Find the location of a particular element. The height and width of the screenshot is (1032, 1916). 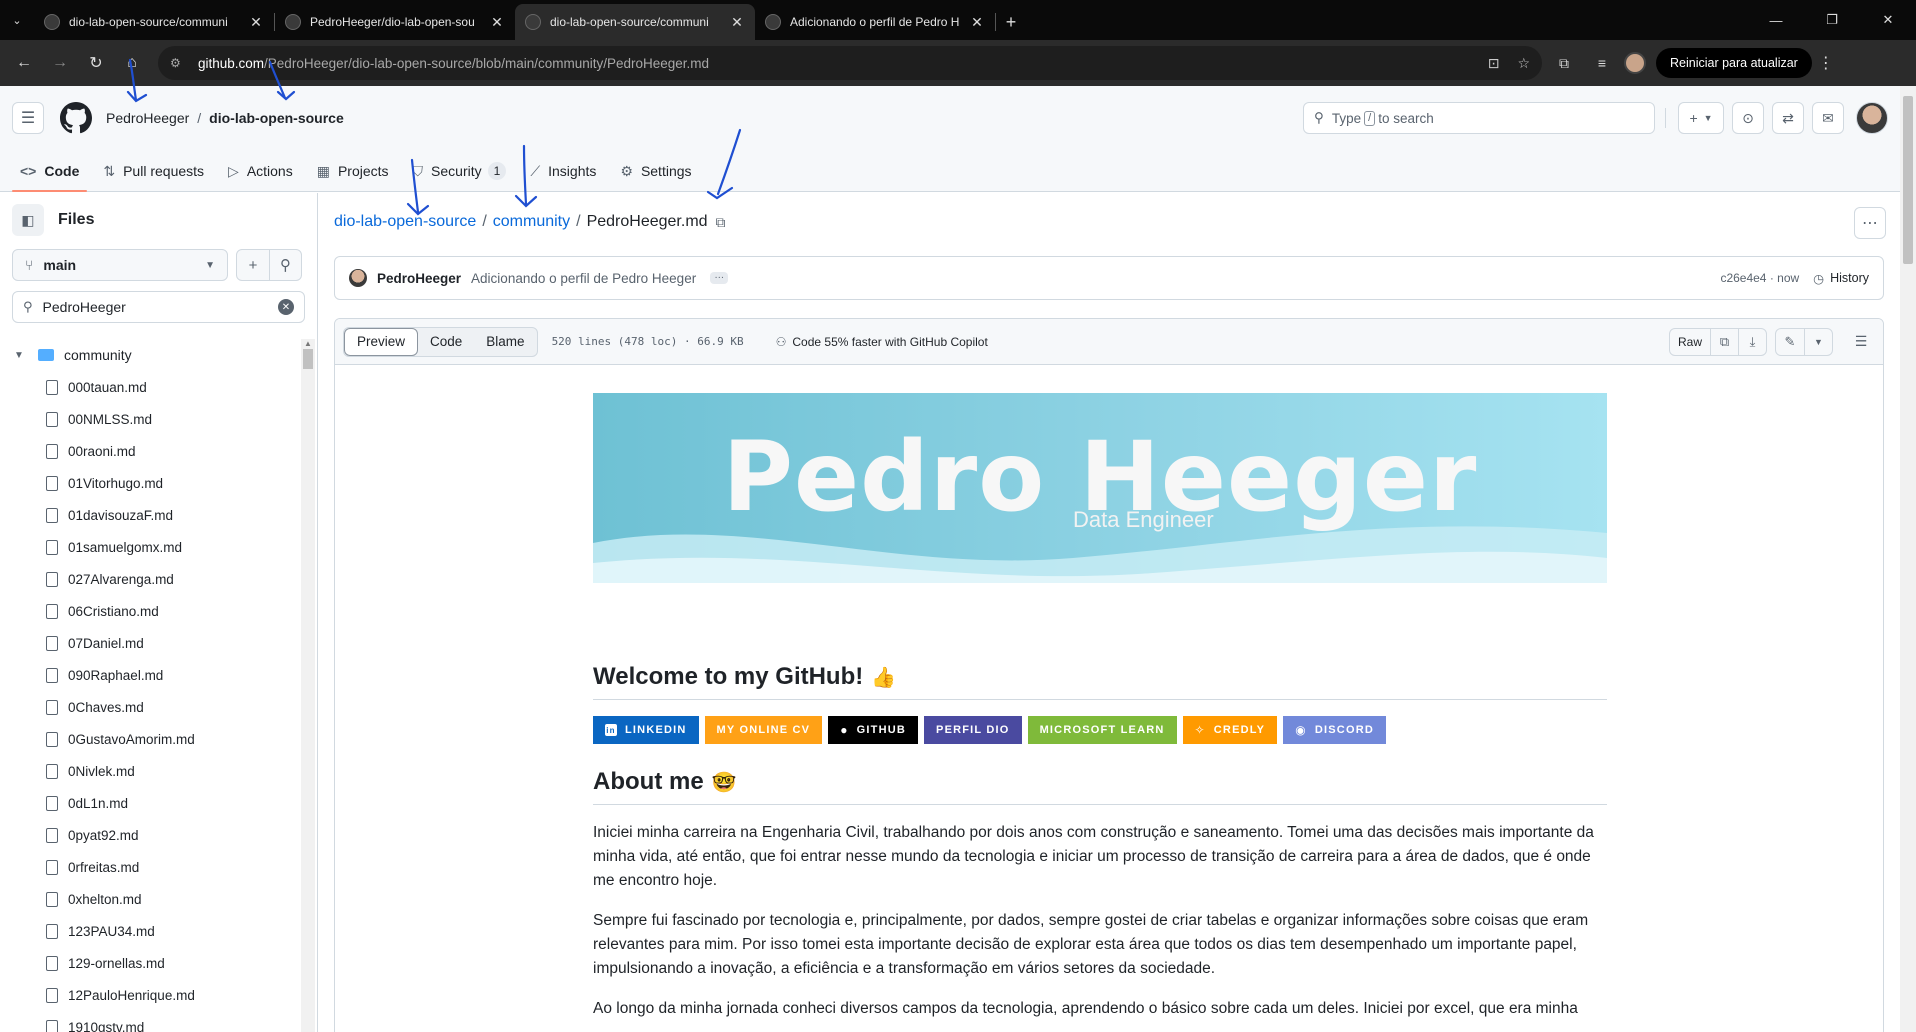

triangle-down-icon: ▼ is located at coordinates (1818, 341).